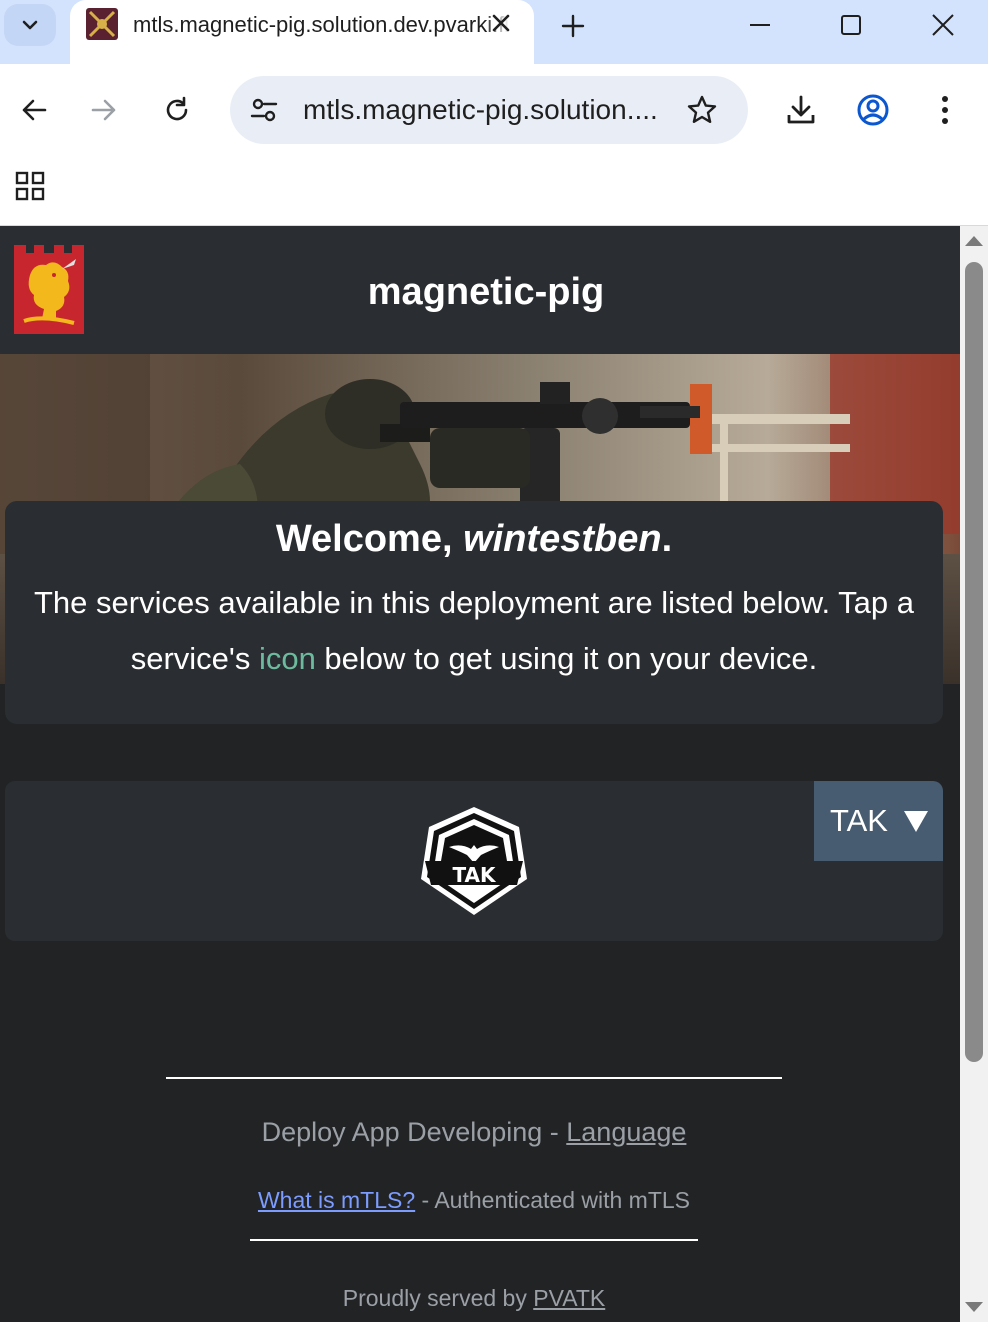  I want to click on browser-menu-button, so click(945, 110).